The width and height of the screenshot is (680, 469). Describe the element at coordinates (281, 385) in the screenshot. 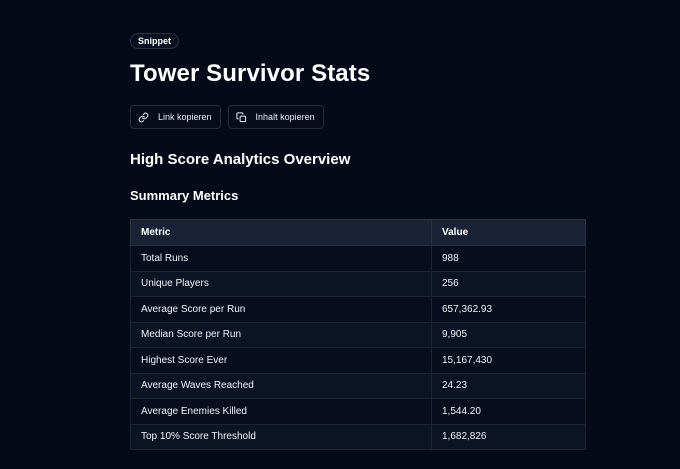

I see `metric-cell: Average Waves Reached` at that location.